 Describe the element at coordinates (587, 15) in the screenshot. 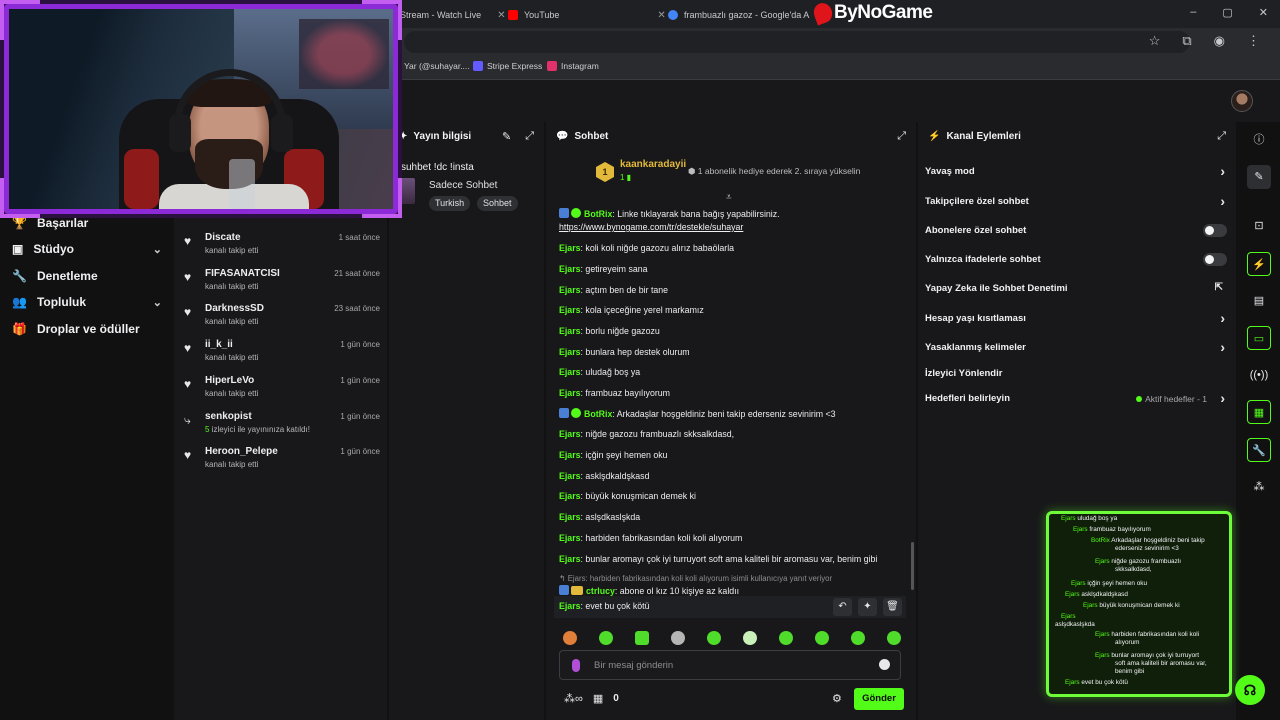

I see `browser-tab-youtube: YouTube ✕` at that location.